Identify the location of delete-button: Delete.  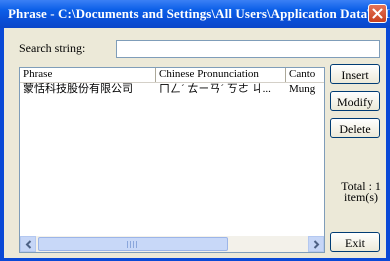
(355, 128).